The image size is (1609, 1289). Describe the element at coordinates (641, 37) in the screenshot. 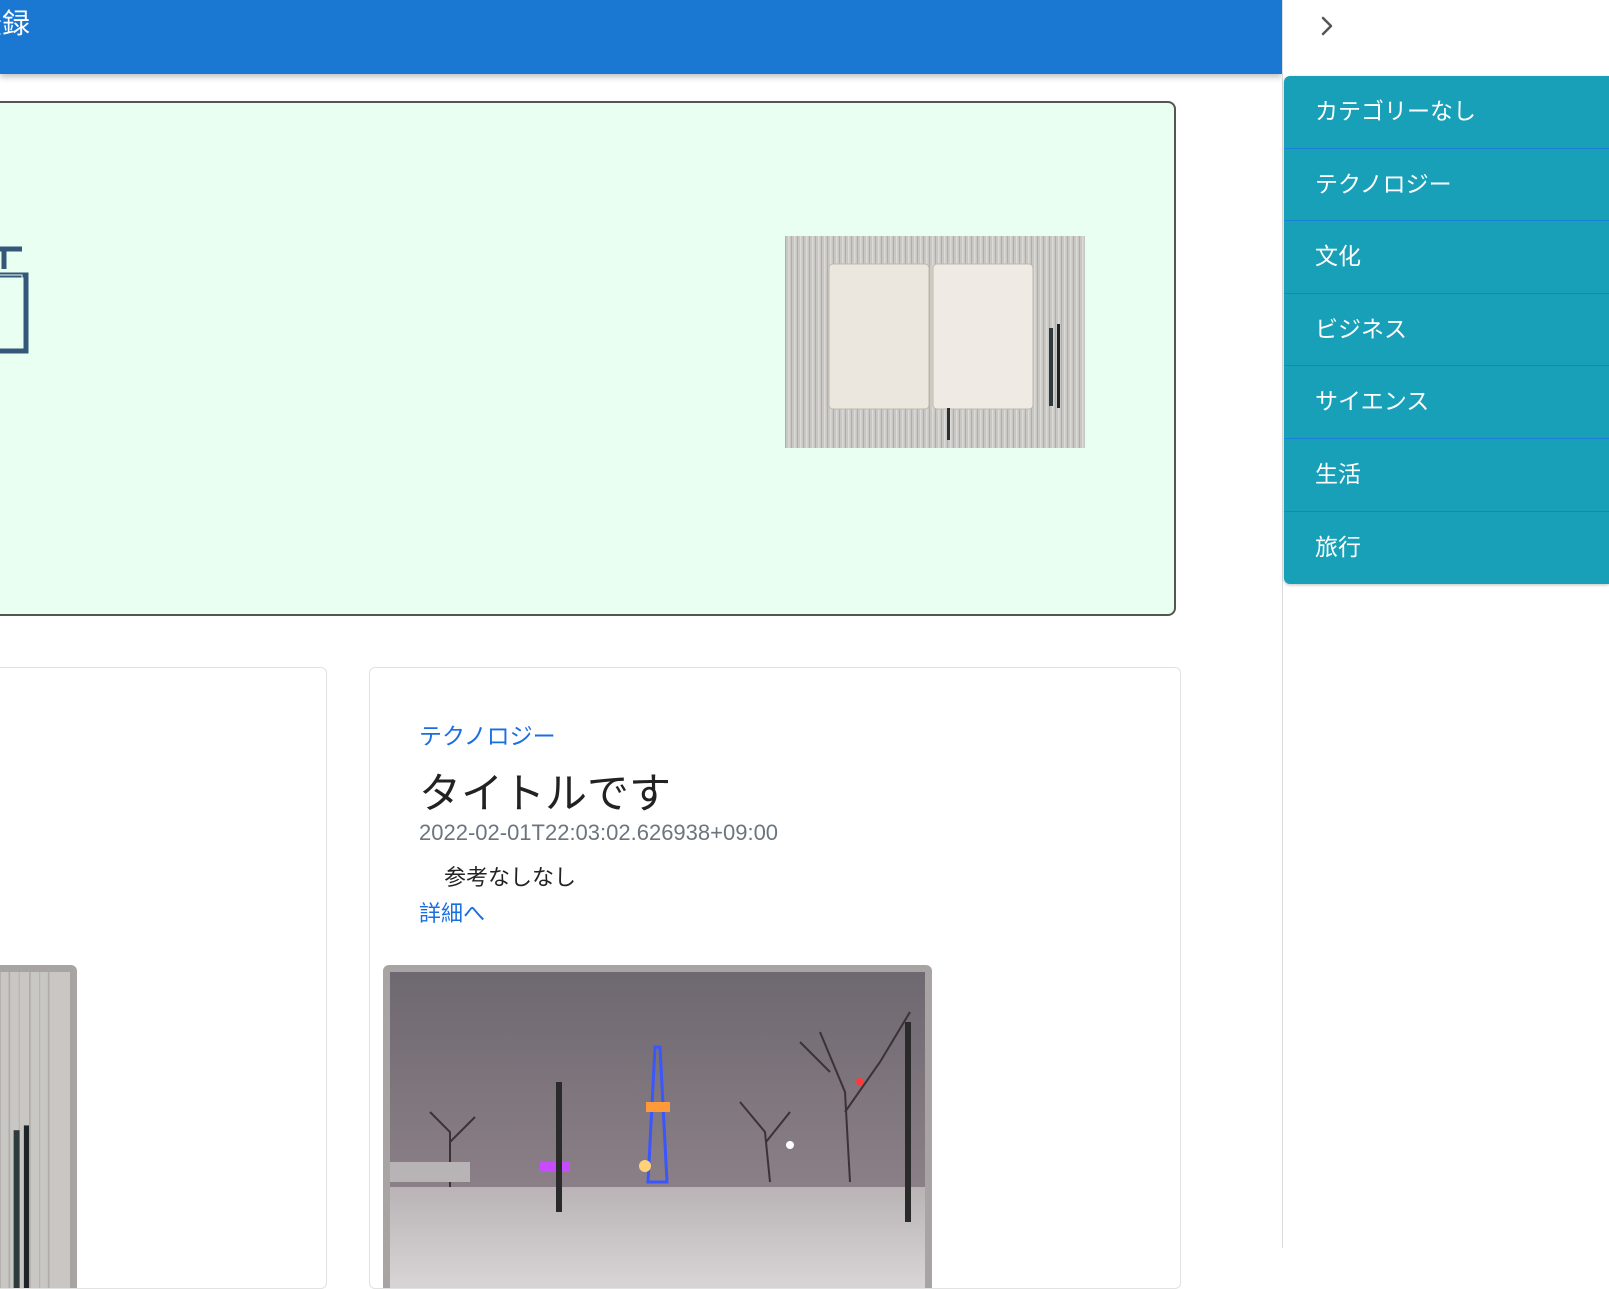

I see `top-navbar: 登録` at that location.